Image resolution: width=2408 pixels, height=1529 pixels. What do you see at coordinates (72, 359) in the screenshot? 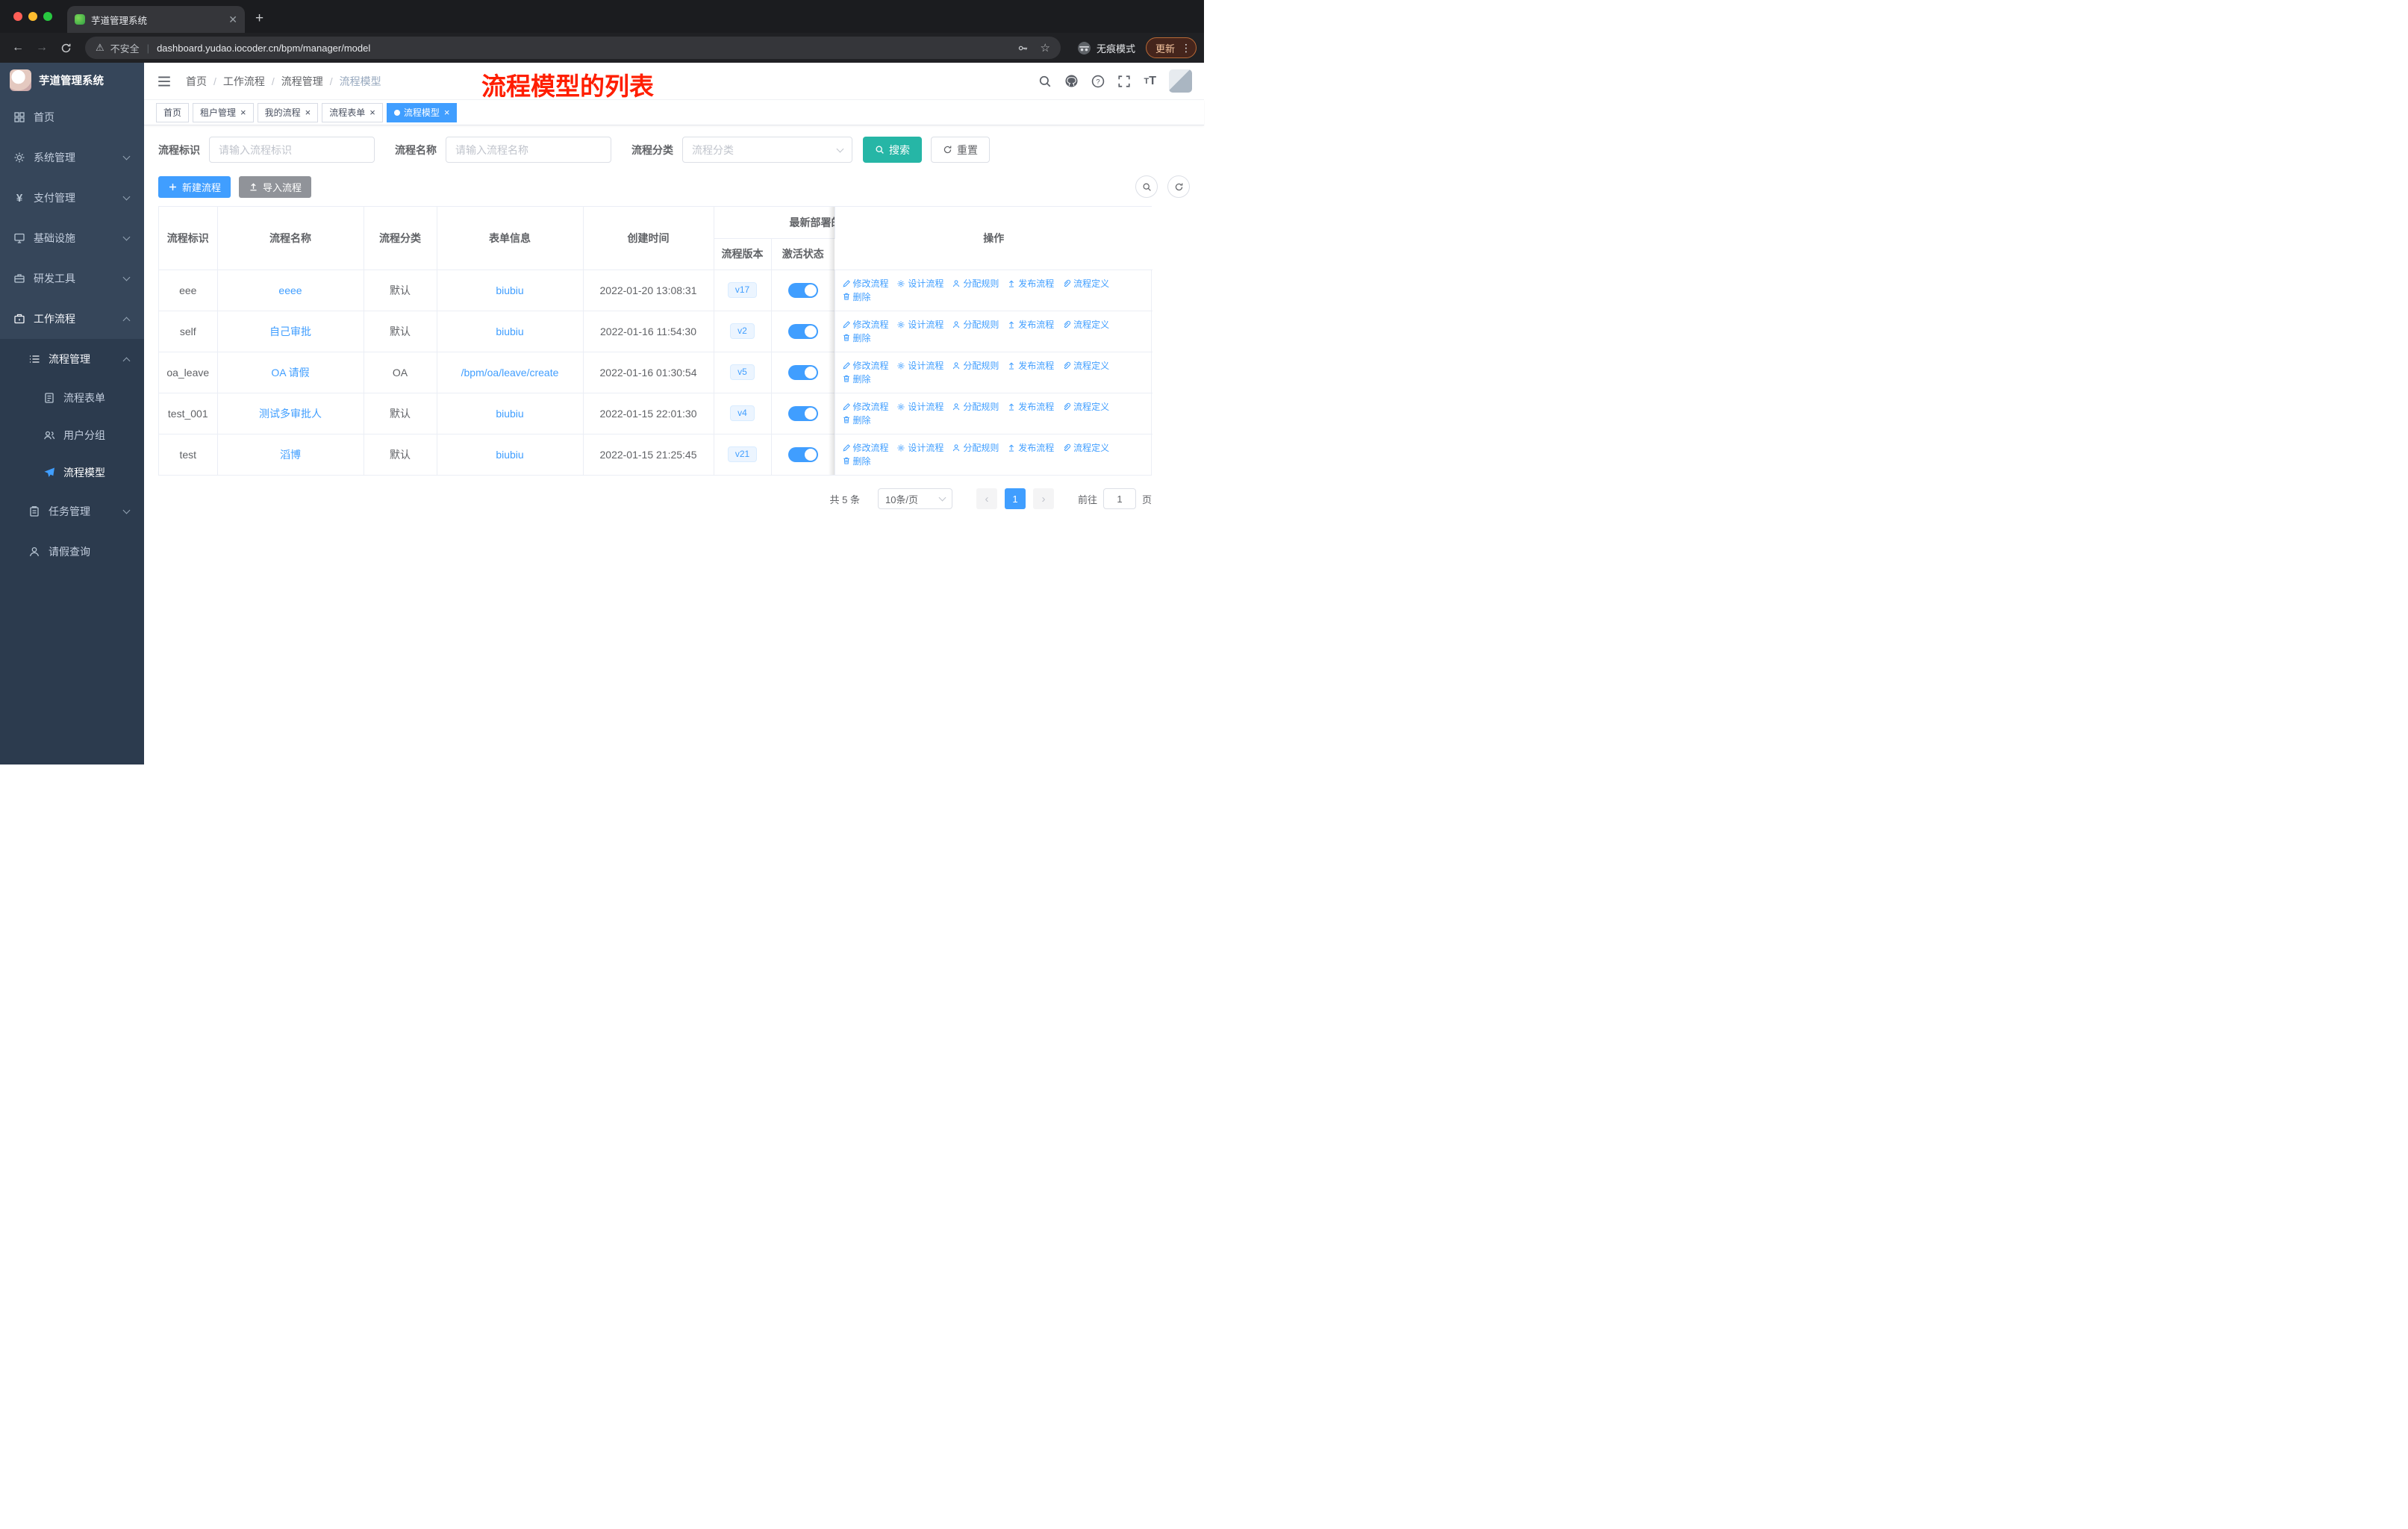
I see `sidebar-item-process-management: 流程管理` at bounding box center [72, 359].